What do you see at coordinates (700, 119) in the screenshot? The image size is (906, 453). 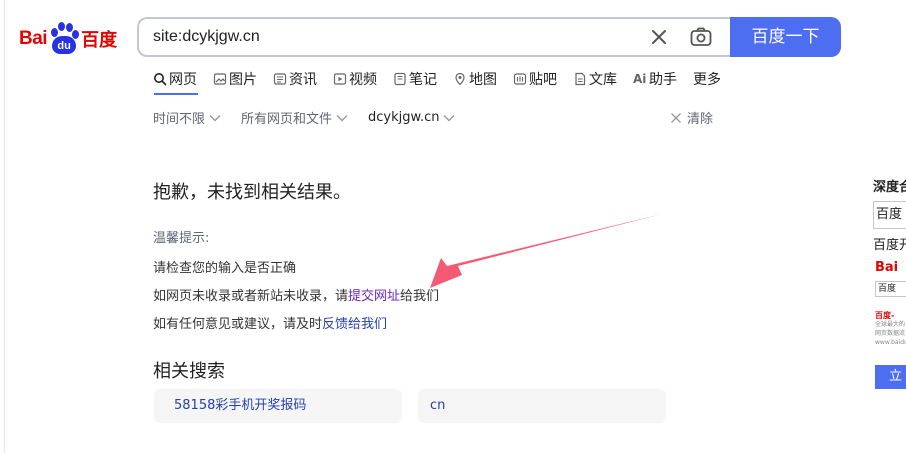 I see `clear-filter-label: 清除` at bounding box center [700, 119].